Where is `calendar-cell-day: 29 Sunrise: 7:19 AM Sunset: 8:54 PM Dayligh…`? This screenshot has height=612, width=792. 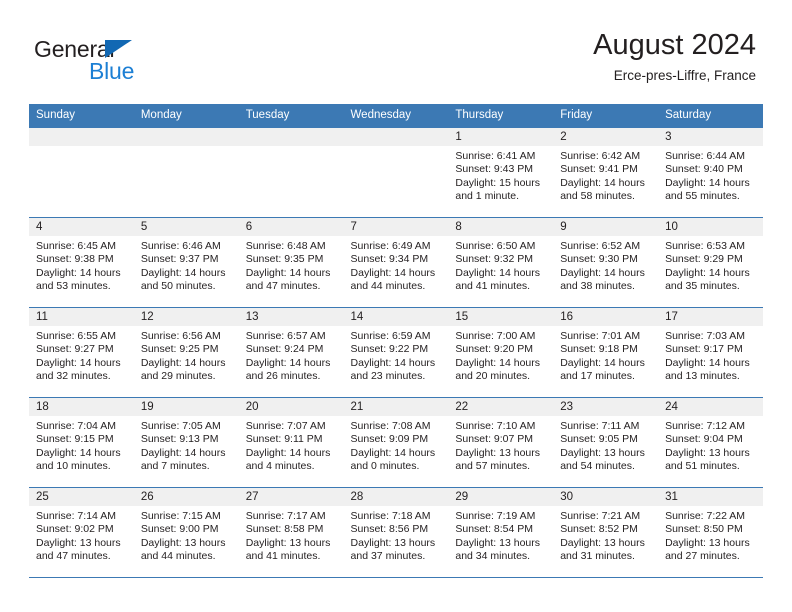
calendar-cell-day: 29 Sunrise: 7:19 AM Sunset: 8:54 PM Dayligh… is located at coordinates (501, 532).